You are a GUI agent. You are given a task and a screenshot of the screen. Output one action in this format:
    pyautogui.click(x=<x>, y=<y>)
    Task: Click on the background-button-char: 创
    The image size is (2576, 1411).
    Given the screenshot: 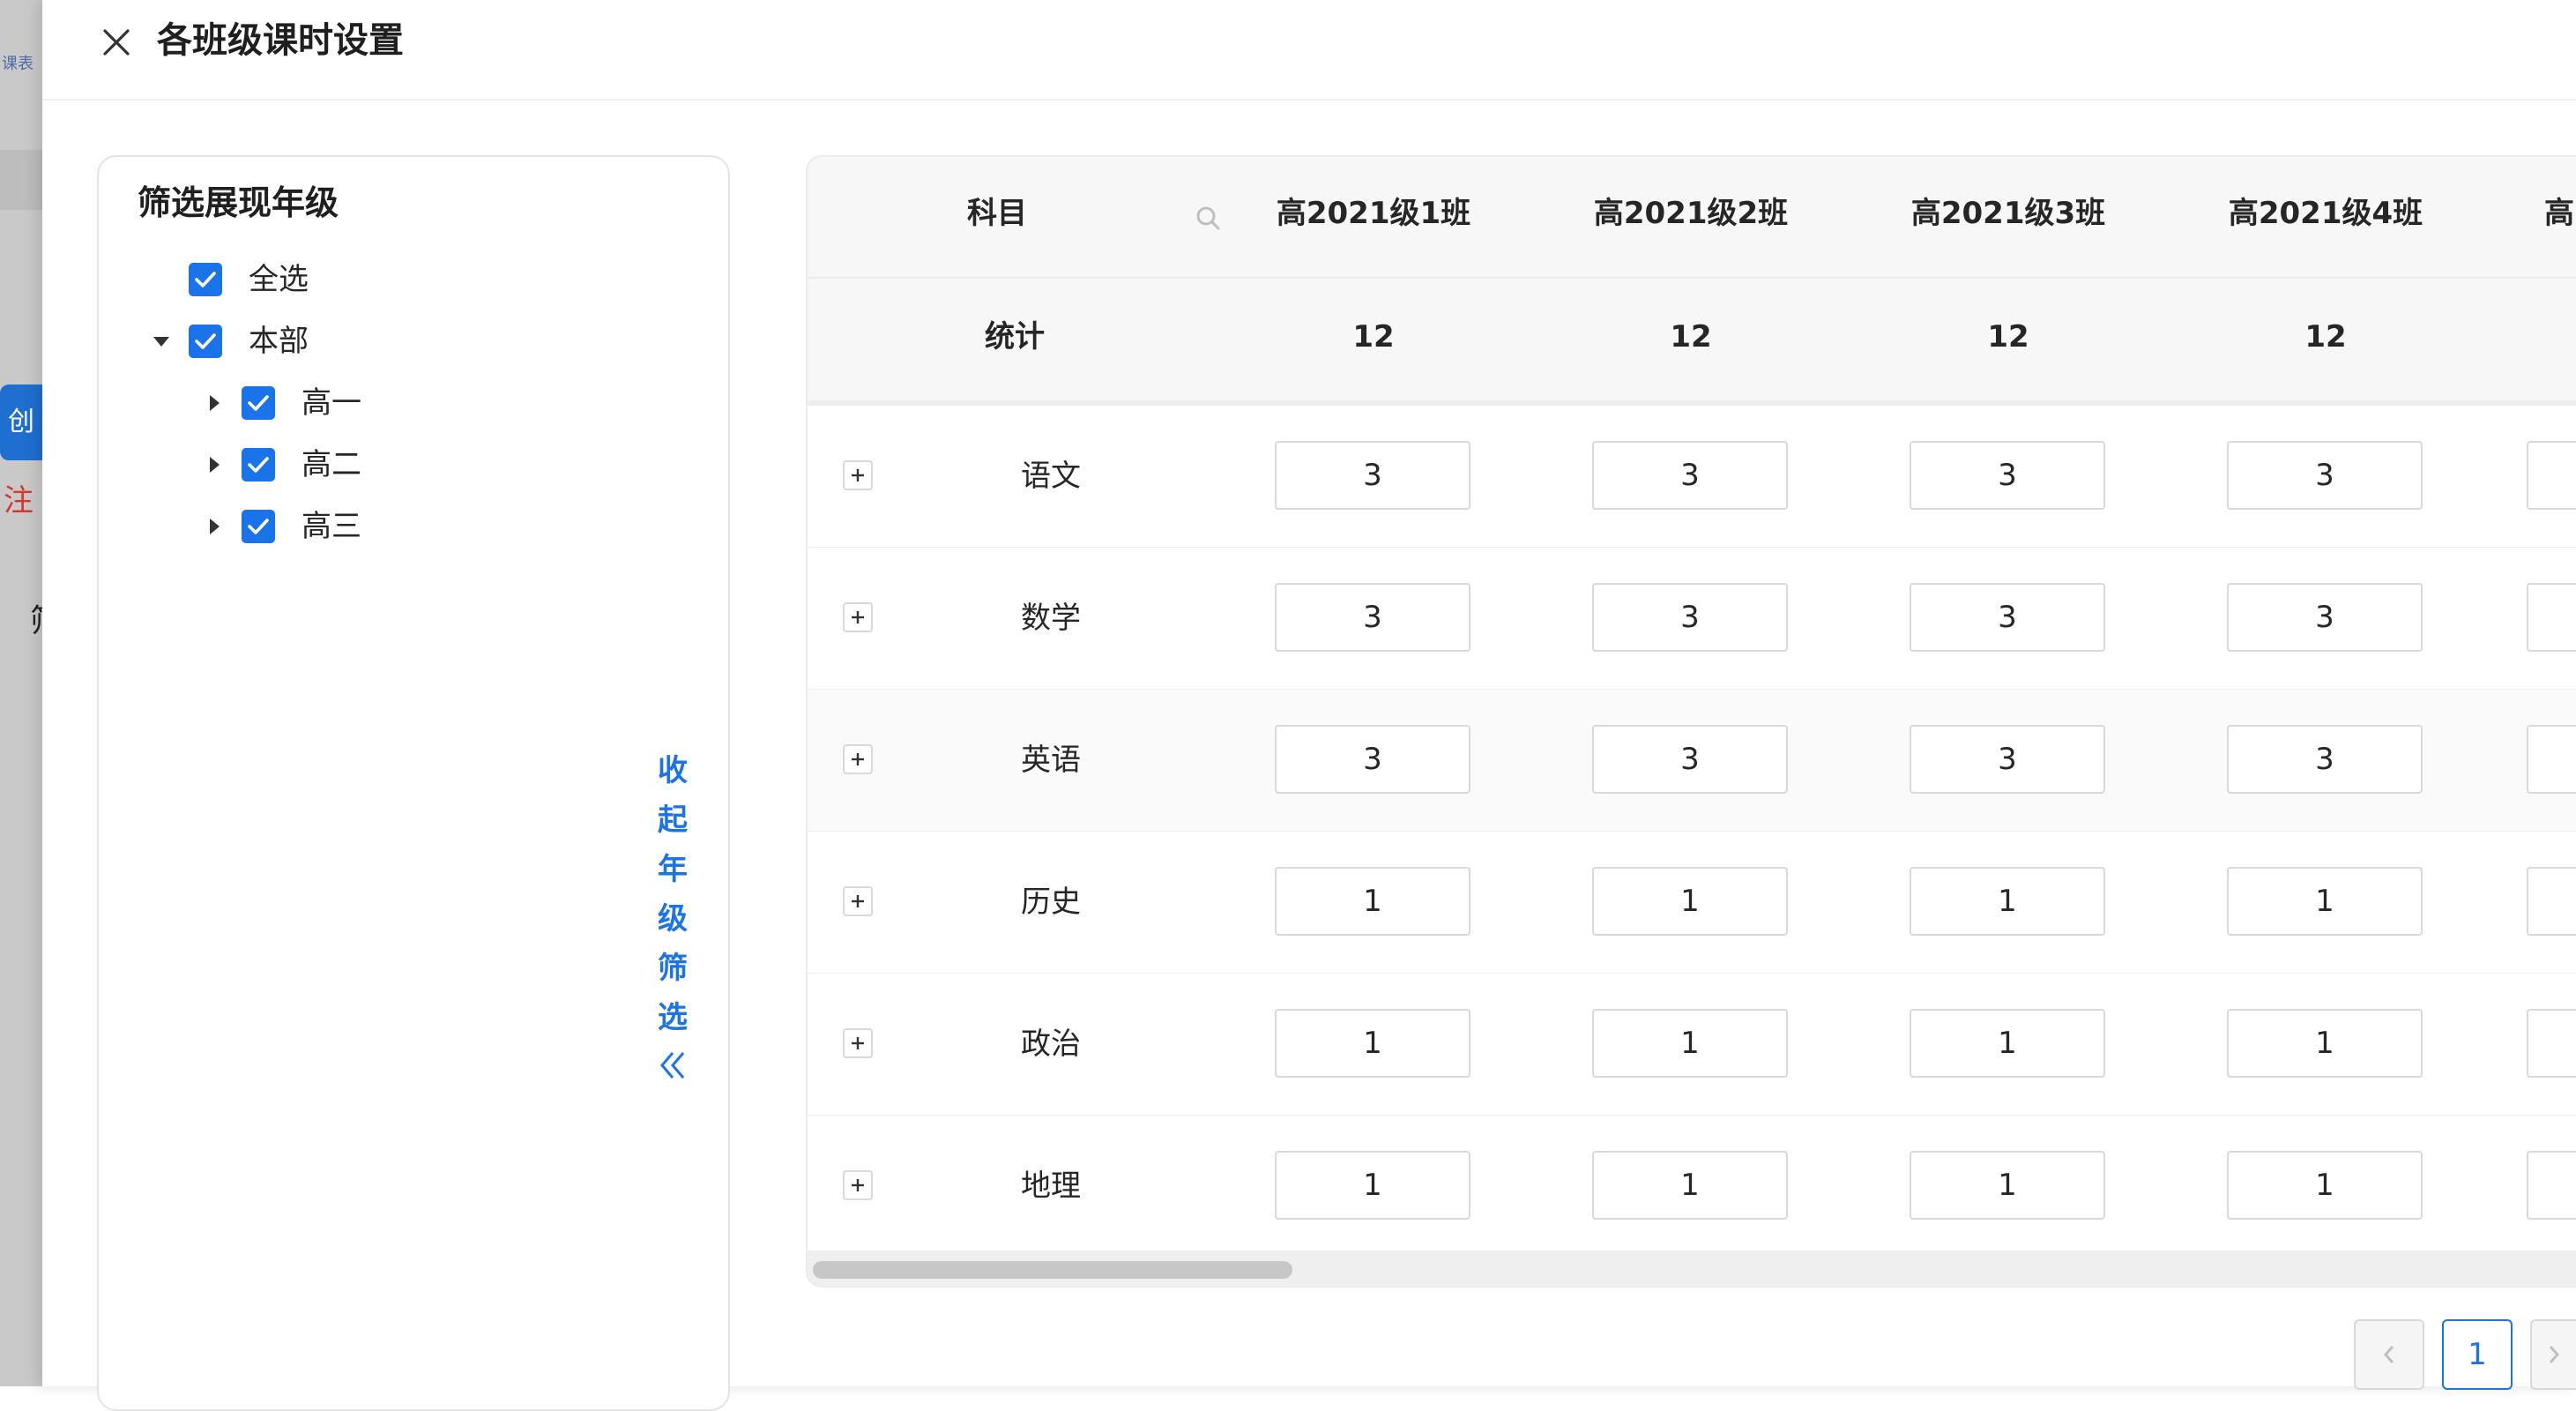 What is the action you would take?
    pyautogui.click(x=21, y=422)
    